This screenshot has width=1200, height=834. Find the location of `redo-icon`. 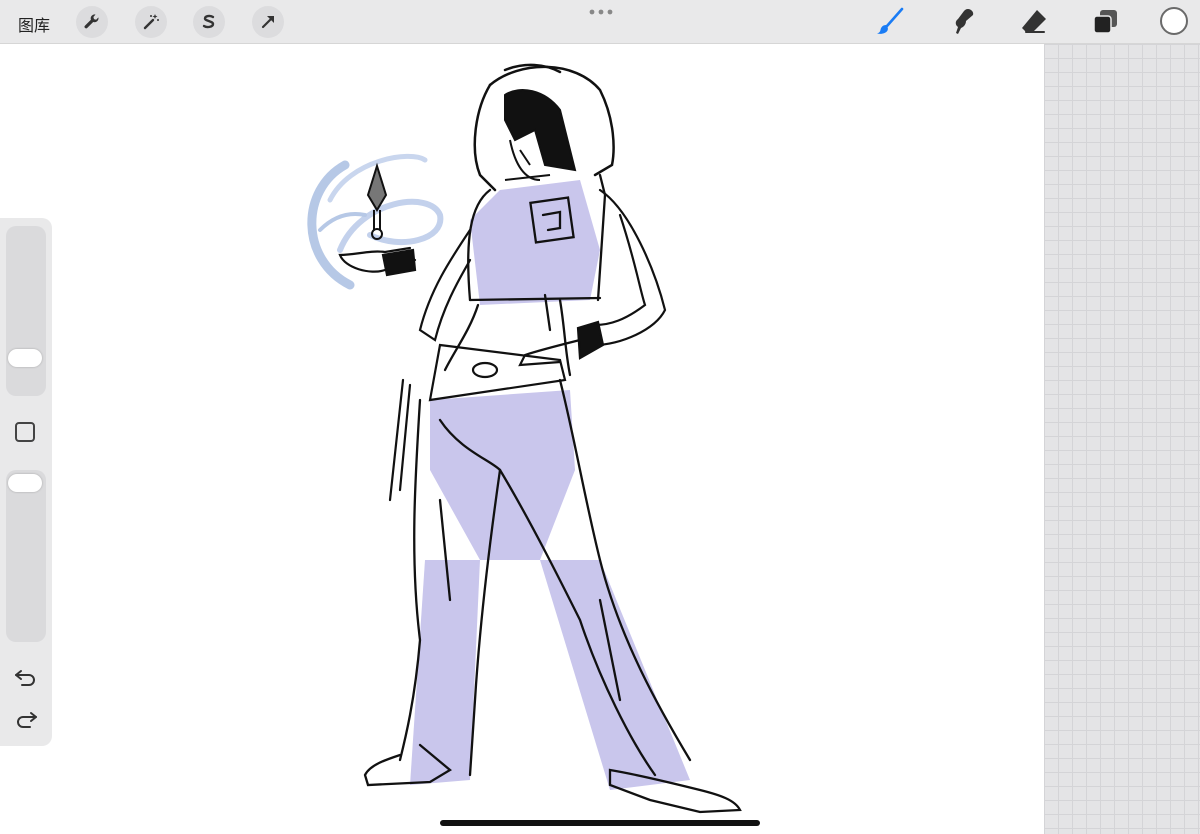

redo-icon is located at coordinates (26, 719).